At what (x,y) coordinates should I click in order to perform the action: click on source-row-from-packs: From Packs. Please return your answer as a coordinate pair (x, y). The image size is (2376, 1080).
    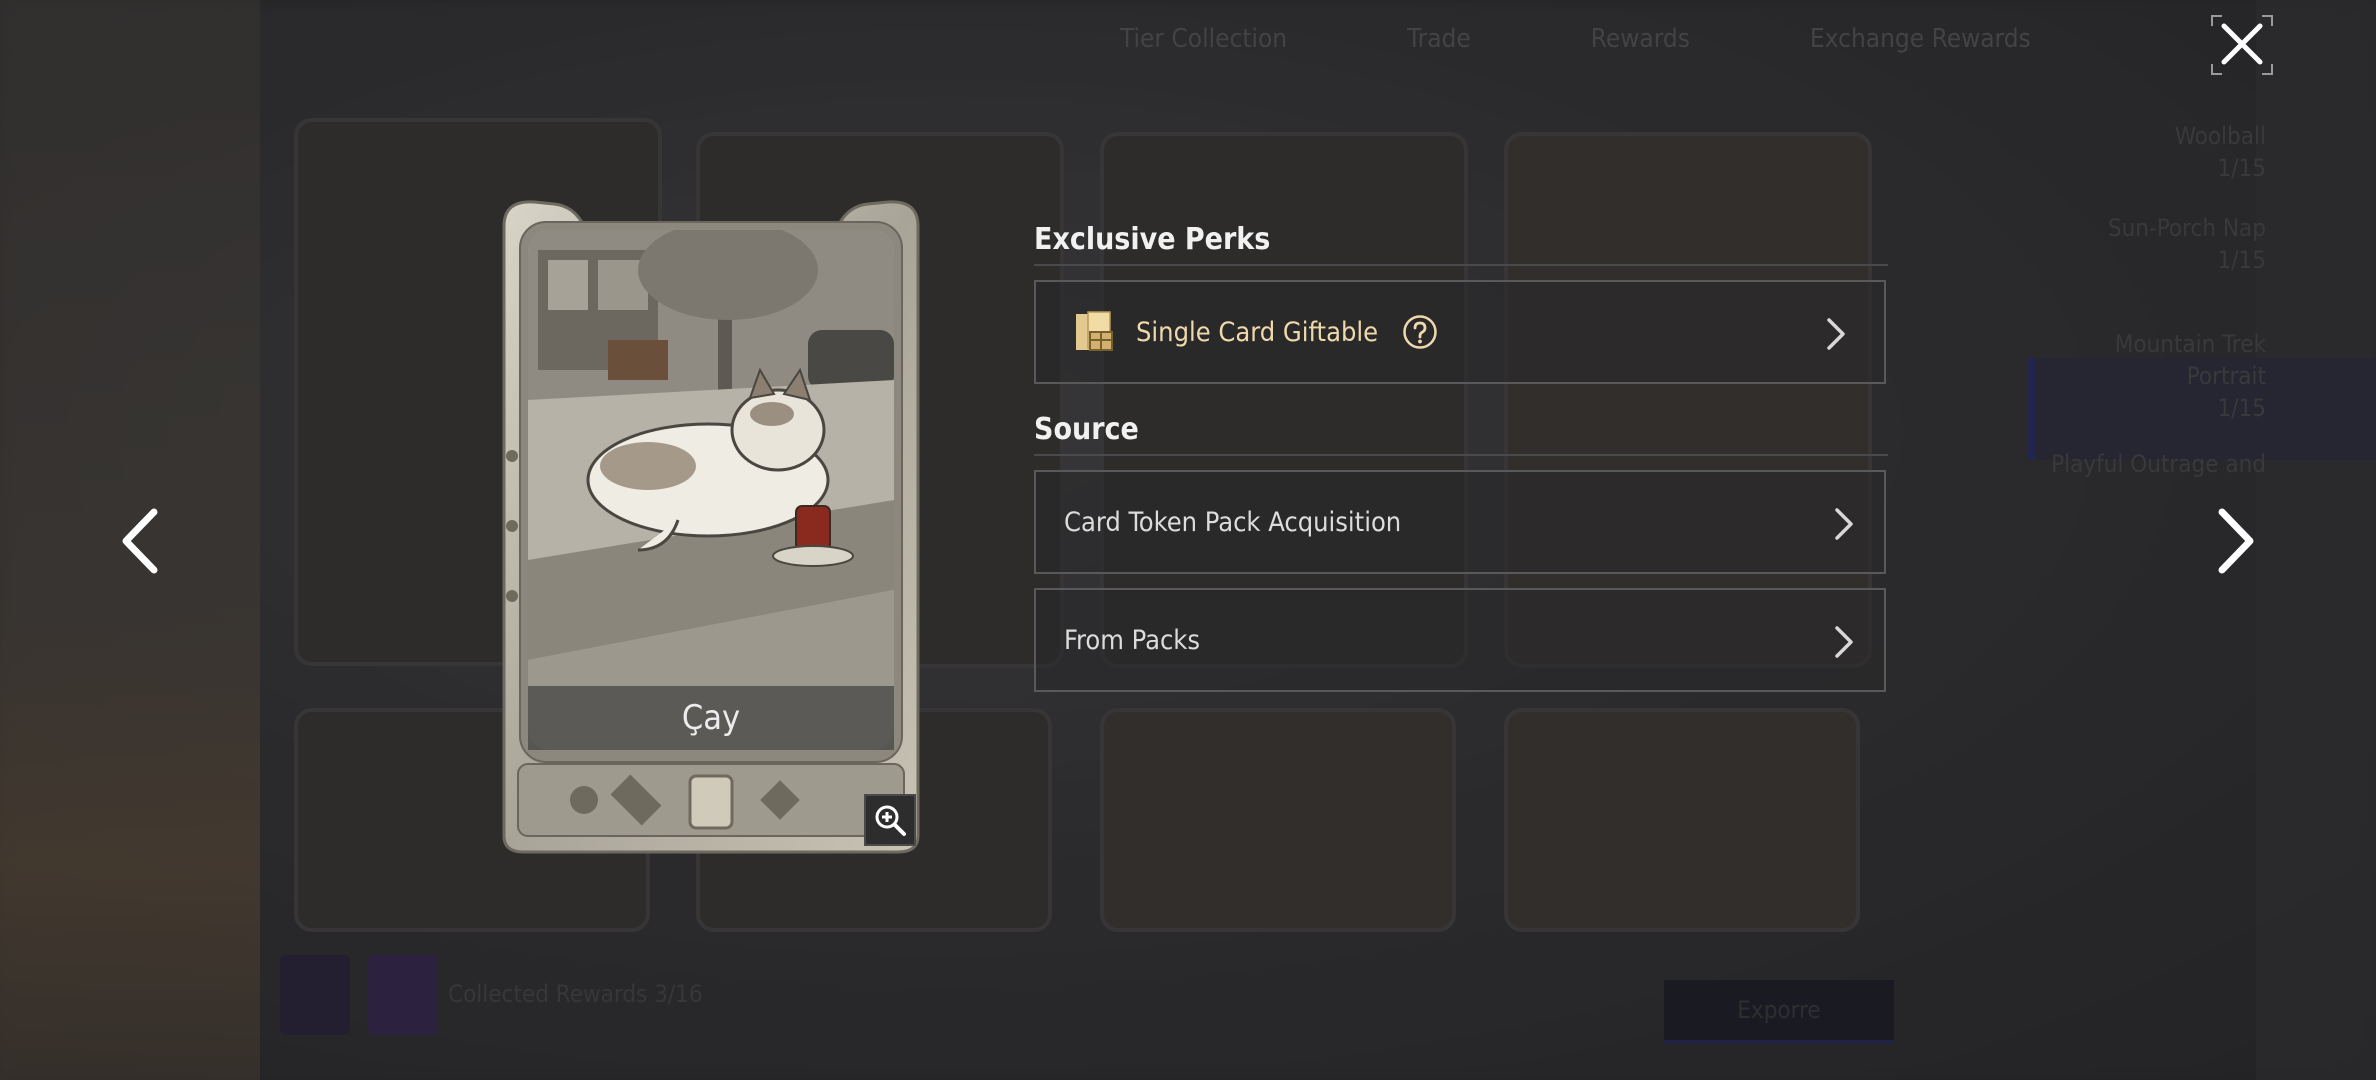
    Looking at the image, I should click on (1460, 640).